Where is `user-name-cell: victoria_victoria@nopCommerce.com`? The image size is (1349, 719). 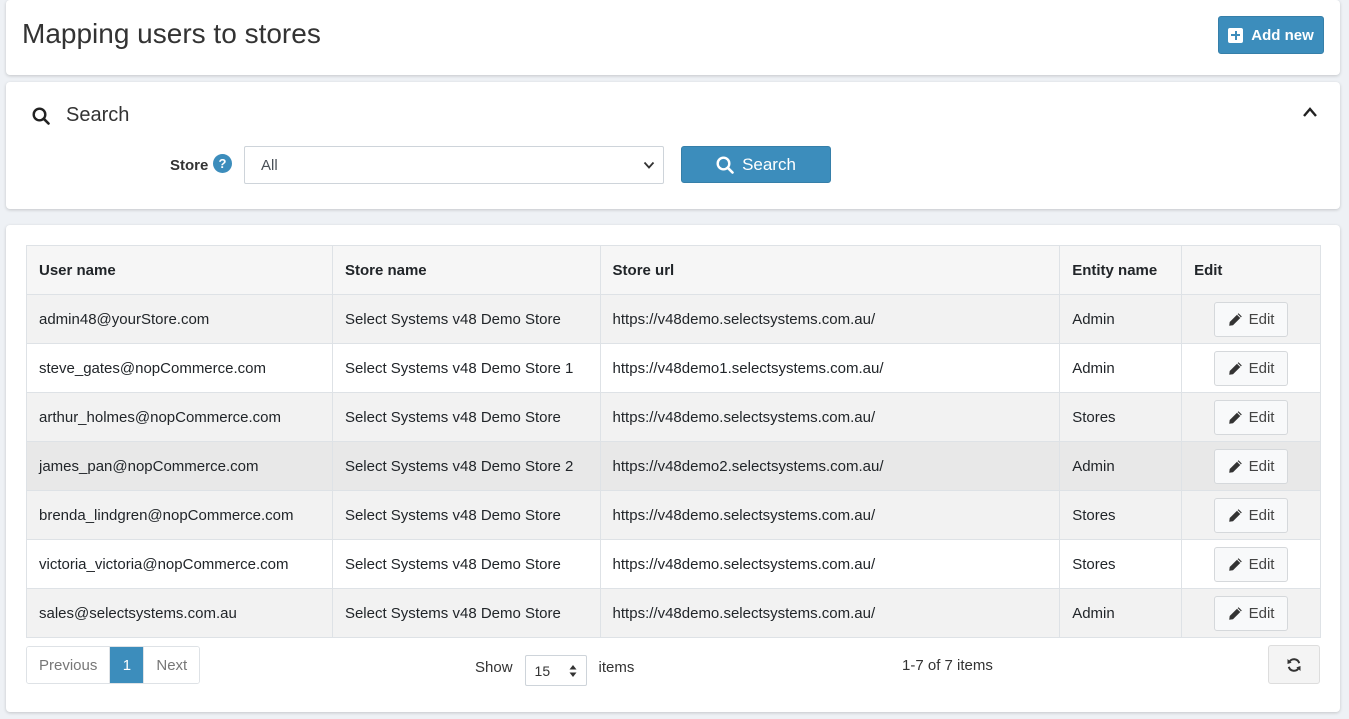 user-name-cell: victoria_victoria@nopCommerce.com is located at coordinates (179, 564).